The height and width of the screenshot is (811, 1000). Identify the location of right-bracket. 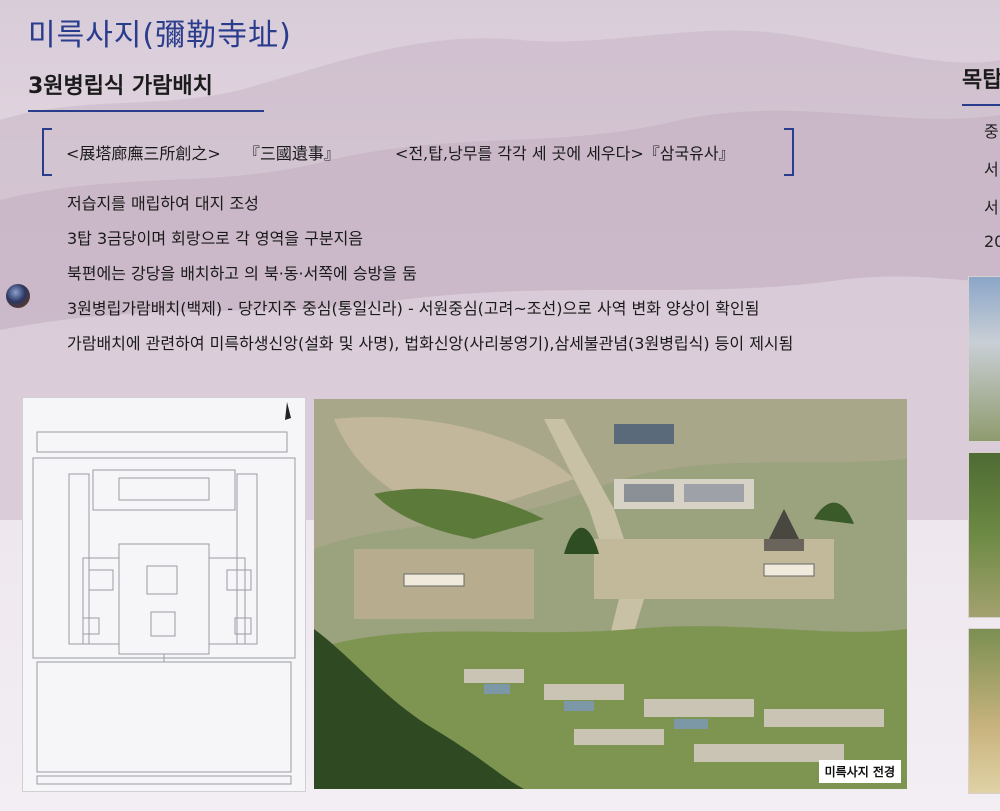
(789, 152).